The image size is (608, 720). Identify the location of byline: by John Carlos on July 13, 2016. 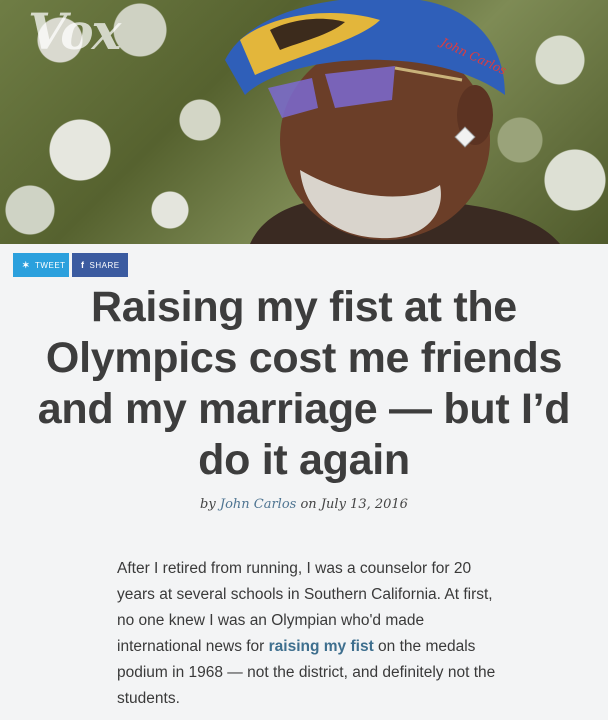
(304, 504).